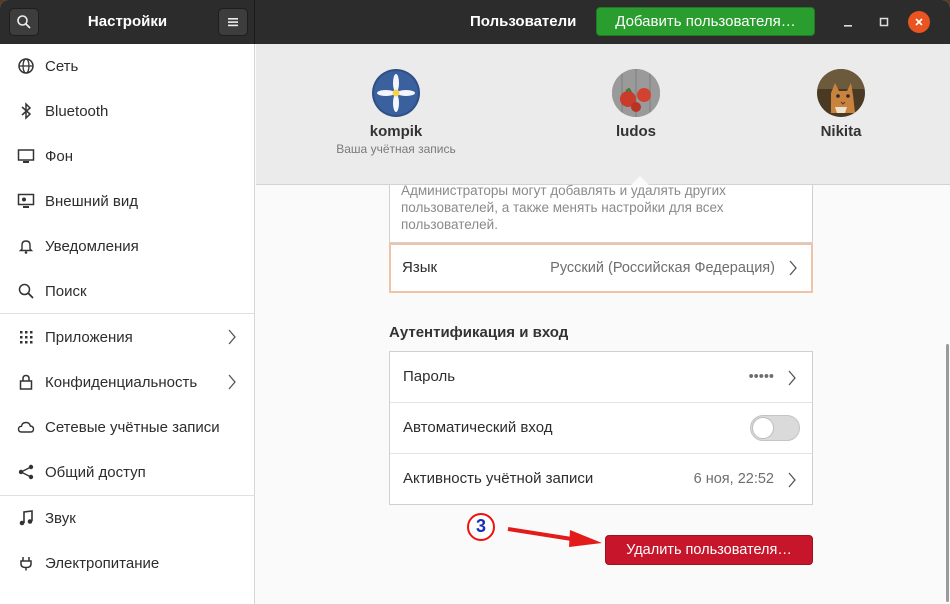  What do you see at coordinates (60, 518) in the screenshot?
I see `sidebar-item-label: Звук` at bounding box center [60, 518].